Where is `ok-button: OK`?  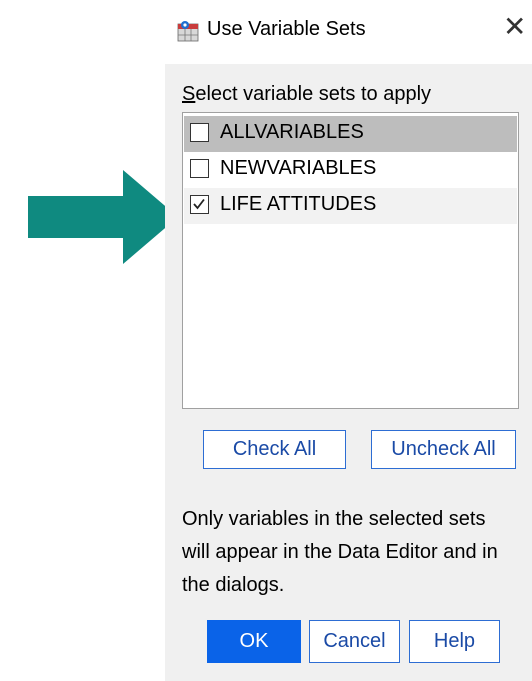
ok-button: OK is located at coordinates (254, 641).